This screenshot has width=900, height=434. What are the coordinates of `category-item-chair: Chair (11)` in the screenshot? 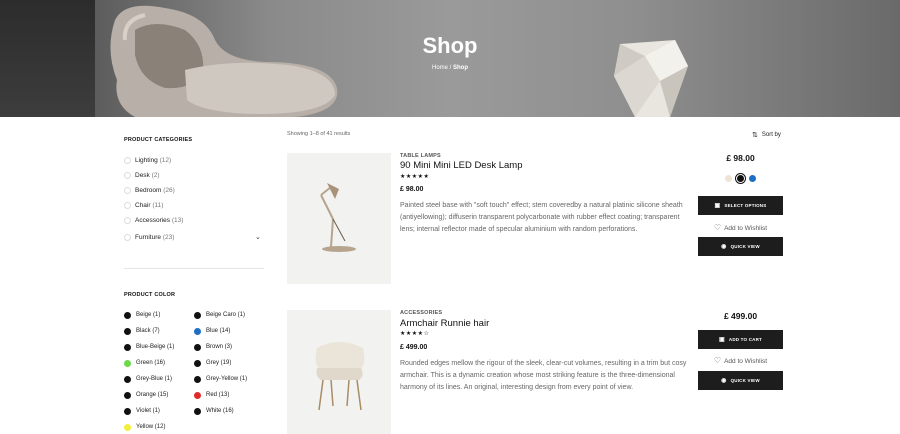 It's located at (194, 205).